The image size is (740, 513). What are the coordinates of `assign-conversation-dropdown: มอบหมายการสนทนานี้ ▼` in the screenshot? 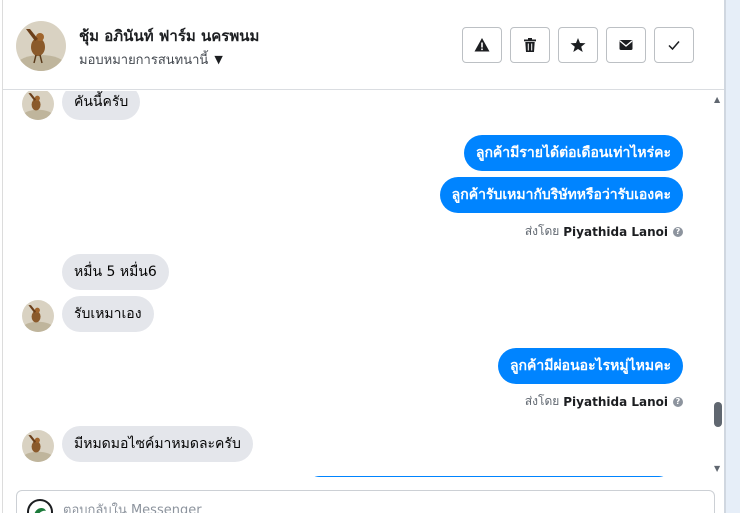 It's located at (151, 59).